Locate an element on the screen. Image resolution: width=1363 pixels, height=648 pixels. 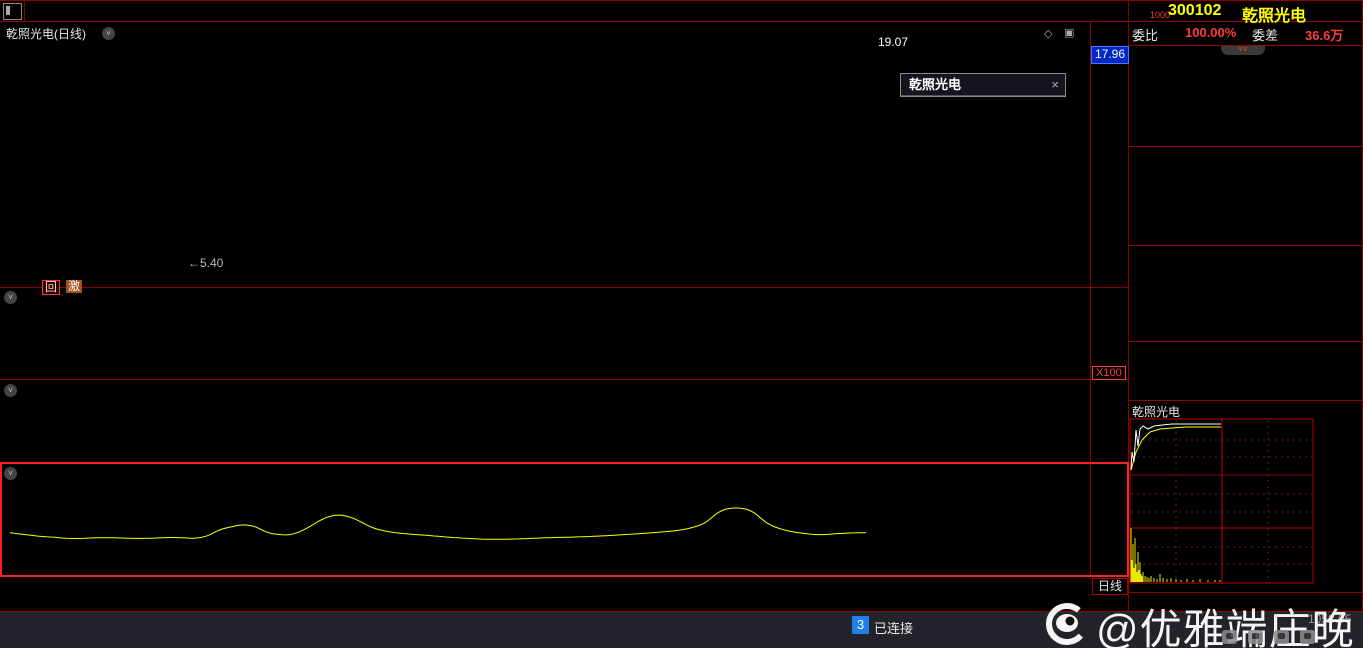
alert-icon is located at coordinates (1307, 637).